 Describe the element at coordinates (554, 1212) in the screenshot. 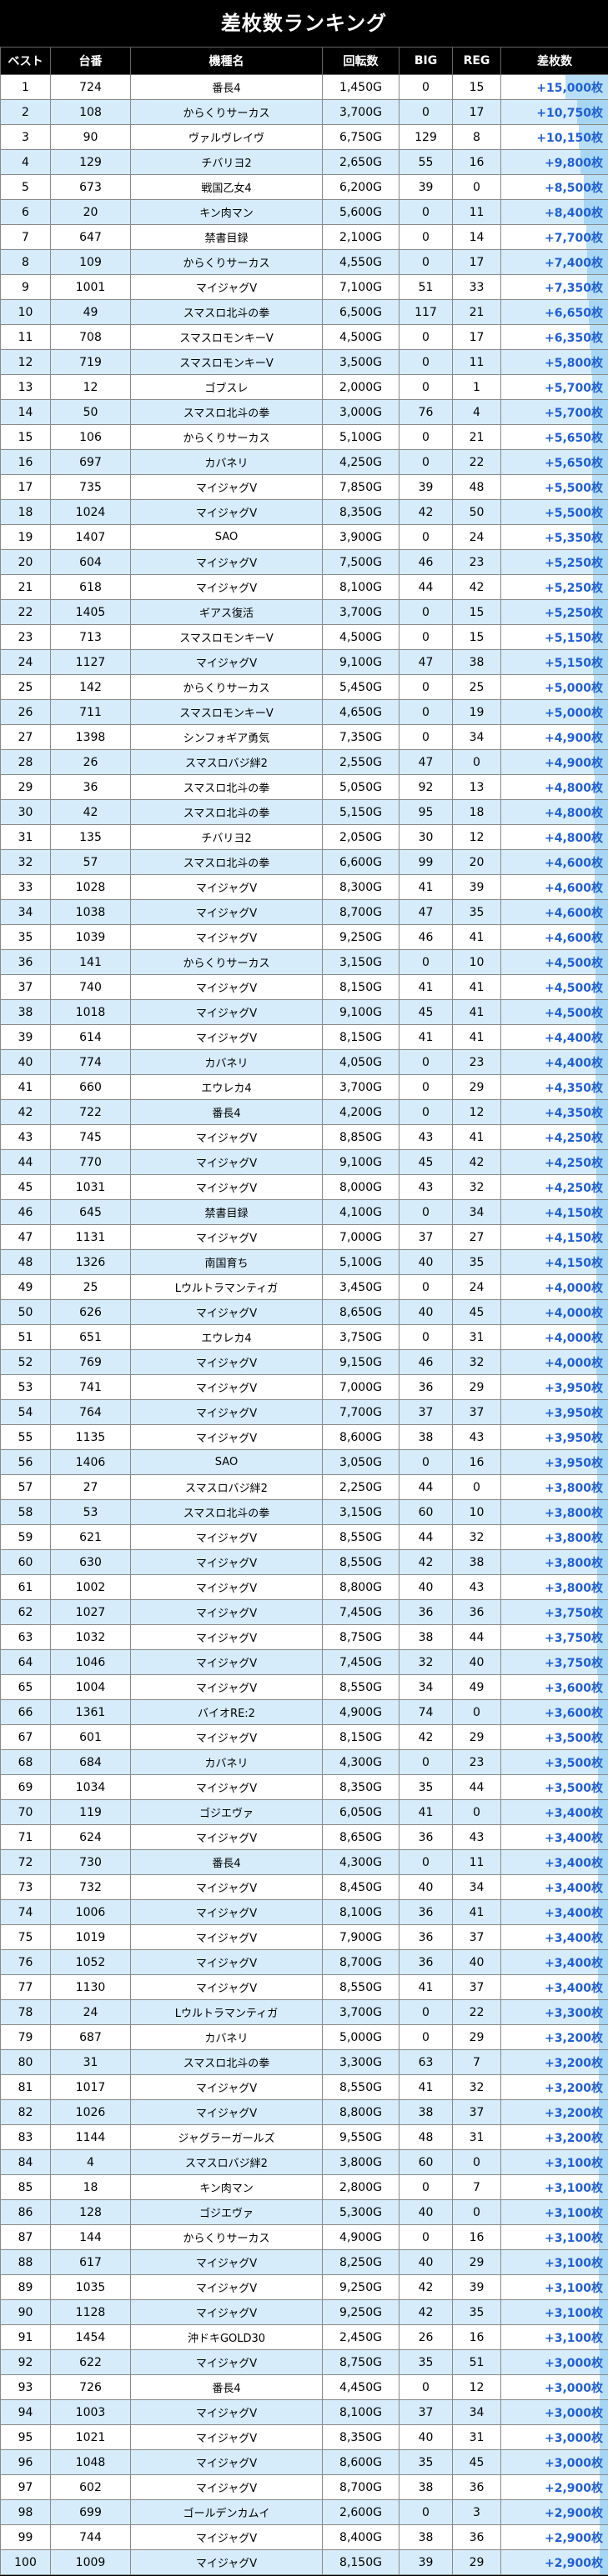

I see `cell-difference: +4,150枚` at that location.